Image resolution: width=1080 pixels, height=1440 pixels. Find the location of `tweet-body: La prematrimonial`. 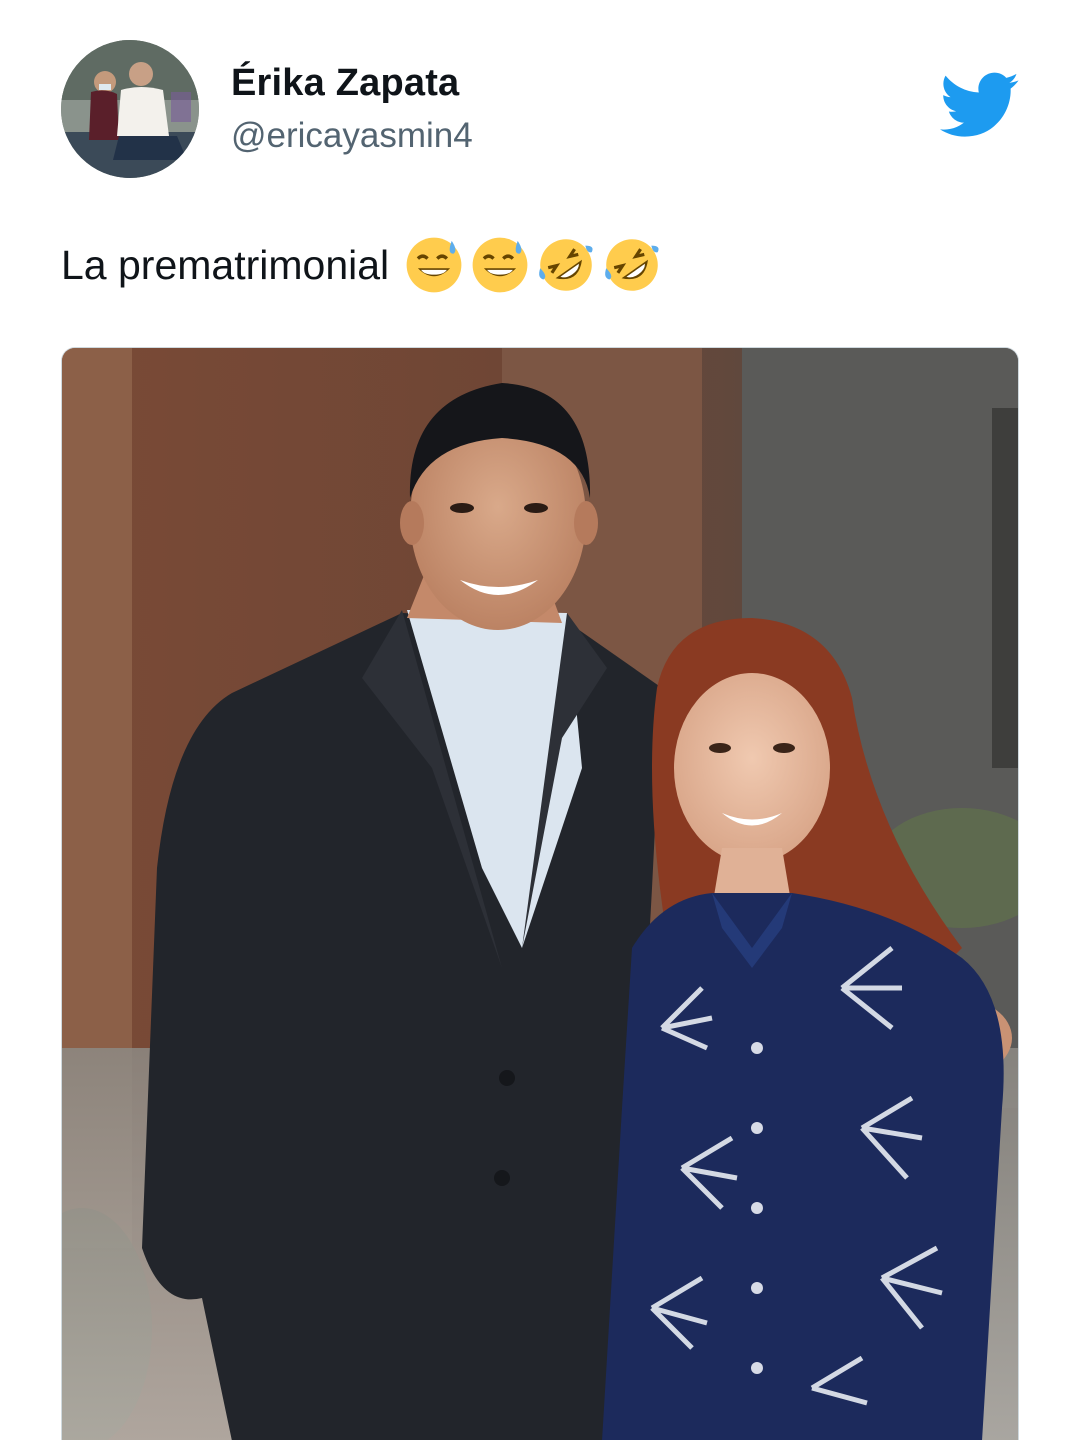

tweet-body: La prematrimonial is located at coordinates (225, 264).